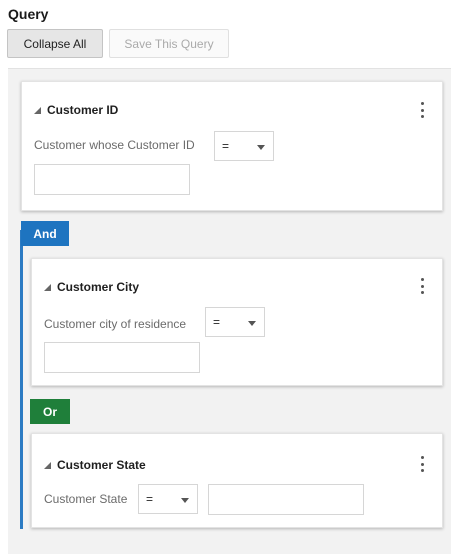  I want to click on page-title: Query, so click(28, 14).